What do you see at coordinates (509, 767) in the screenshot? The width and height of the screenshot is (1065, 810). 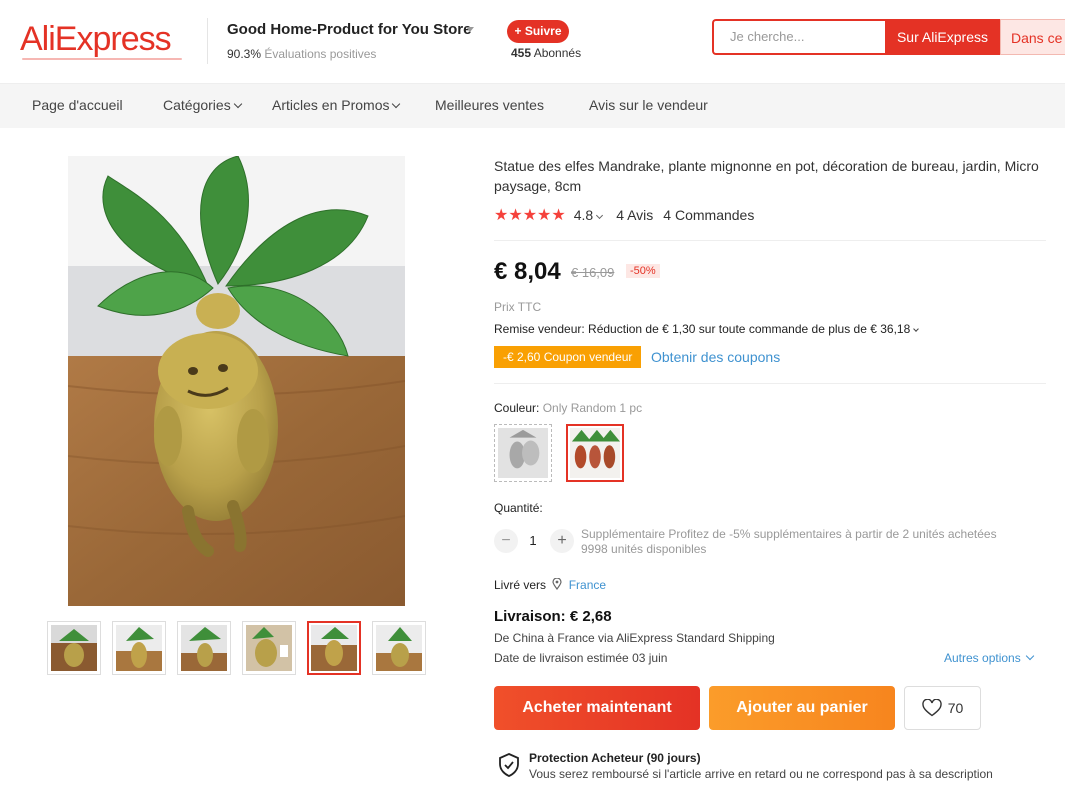 I see `shield-check-icon` at bounding box center [509, 767].